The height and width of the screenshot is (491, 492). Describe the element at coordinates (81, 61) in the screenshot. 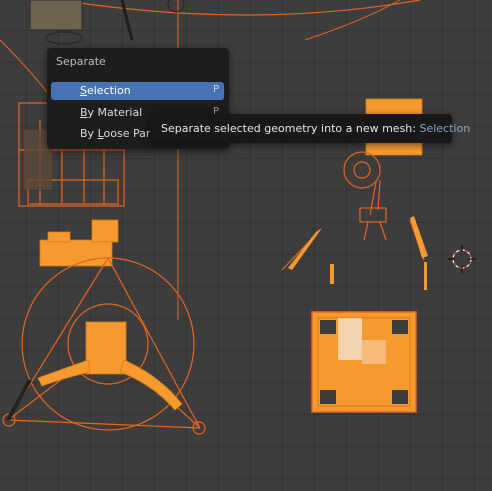

I see `menu-title: Separate` at that location.